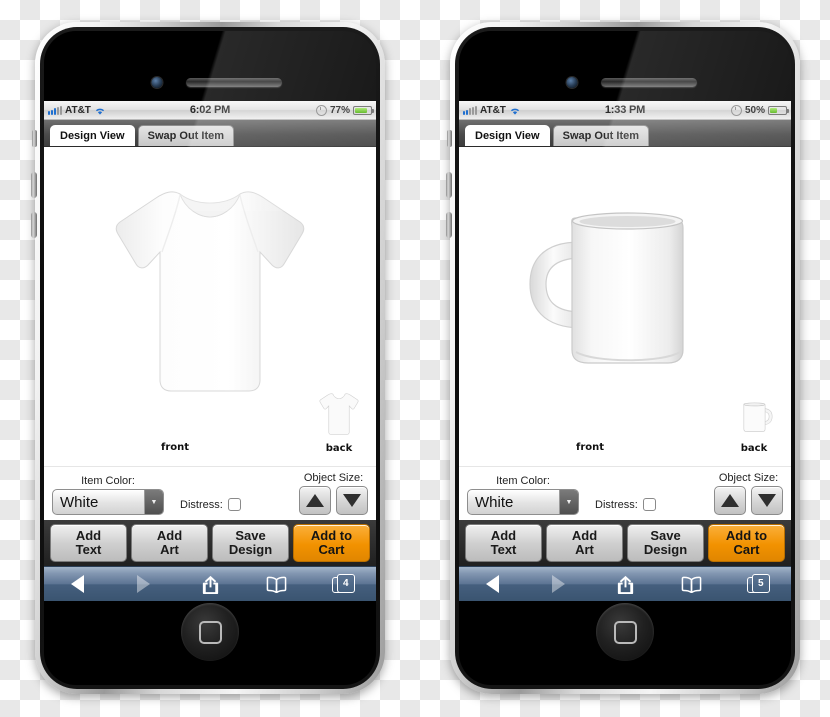 The height and width of the screenshot is (717, 830). I want to click on safari-pages-button: 4, so click(343, 584).